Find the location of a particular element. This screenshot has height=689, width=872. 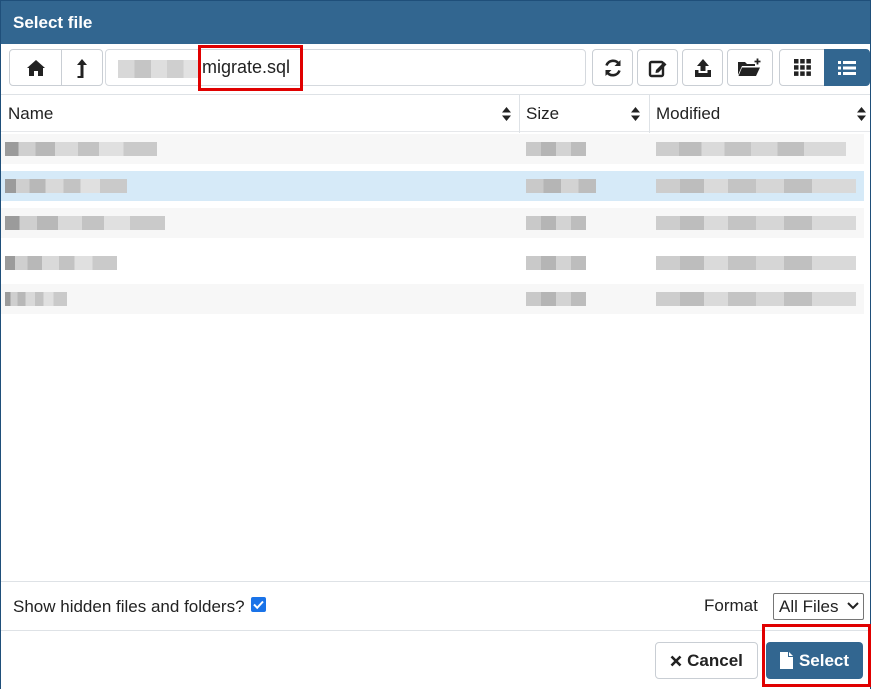

format-label: Format is located at coordinates (731, 605).